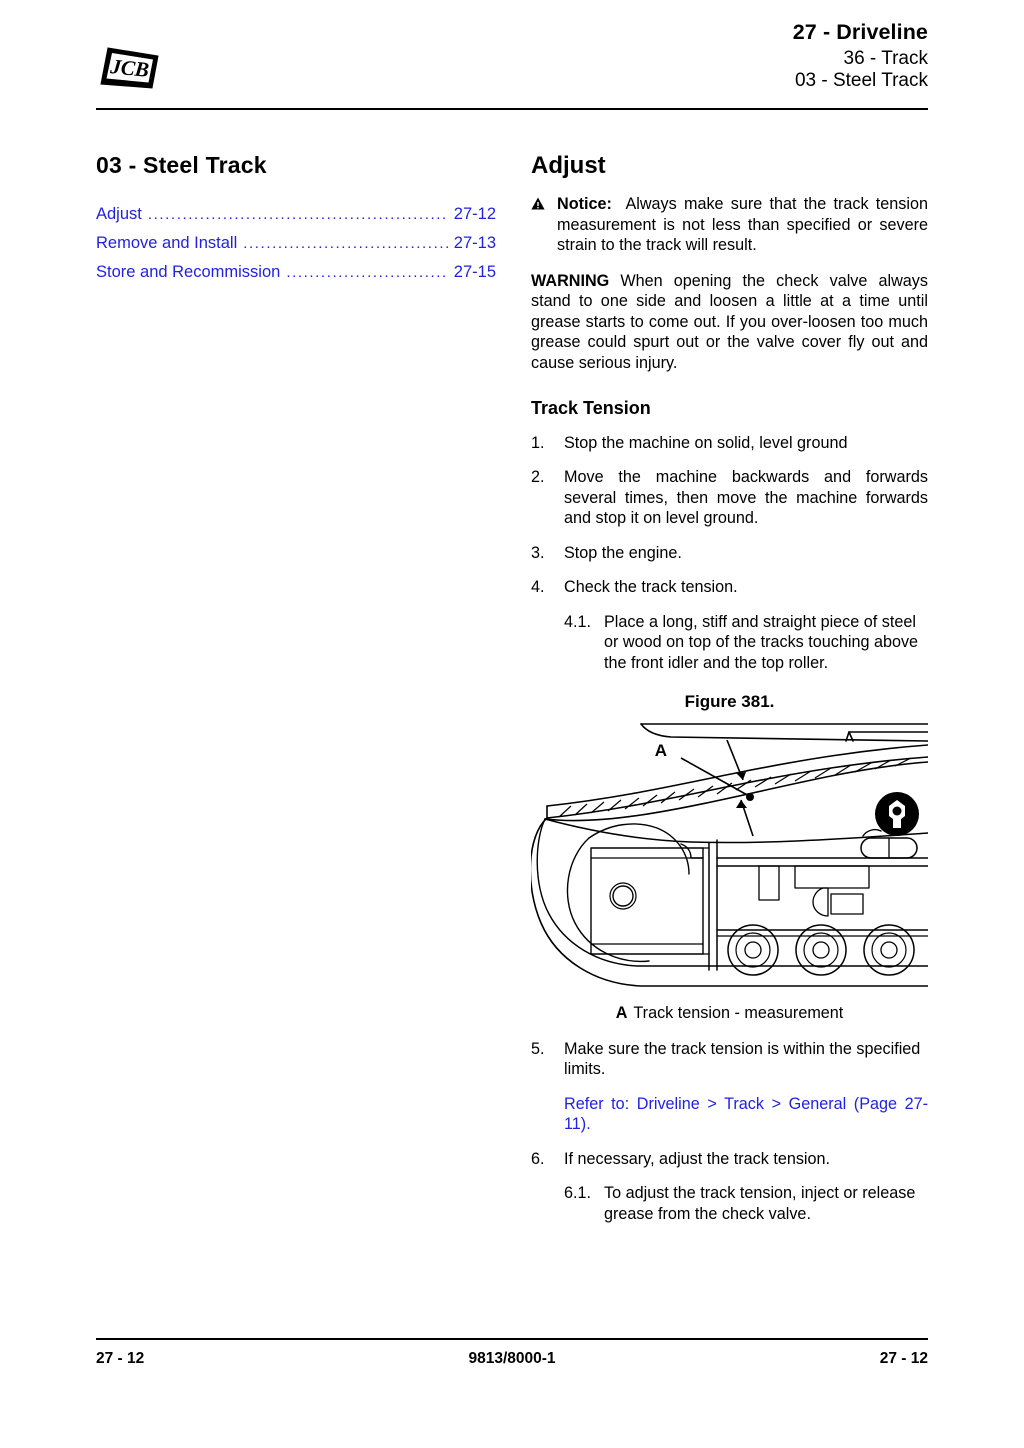 The width and height of the screenshot is (1024, 1448). I want to click on notice-label: Notice:, so click(584, 204).